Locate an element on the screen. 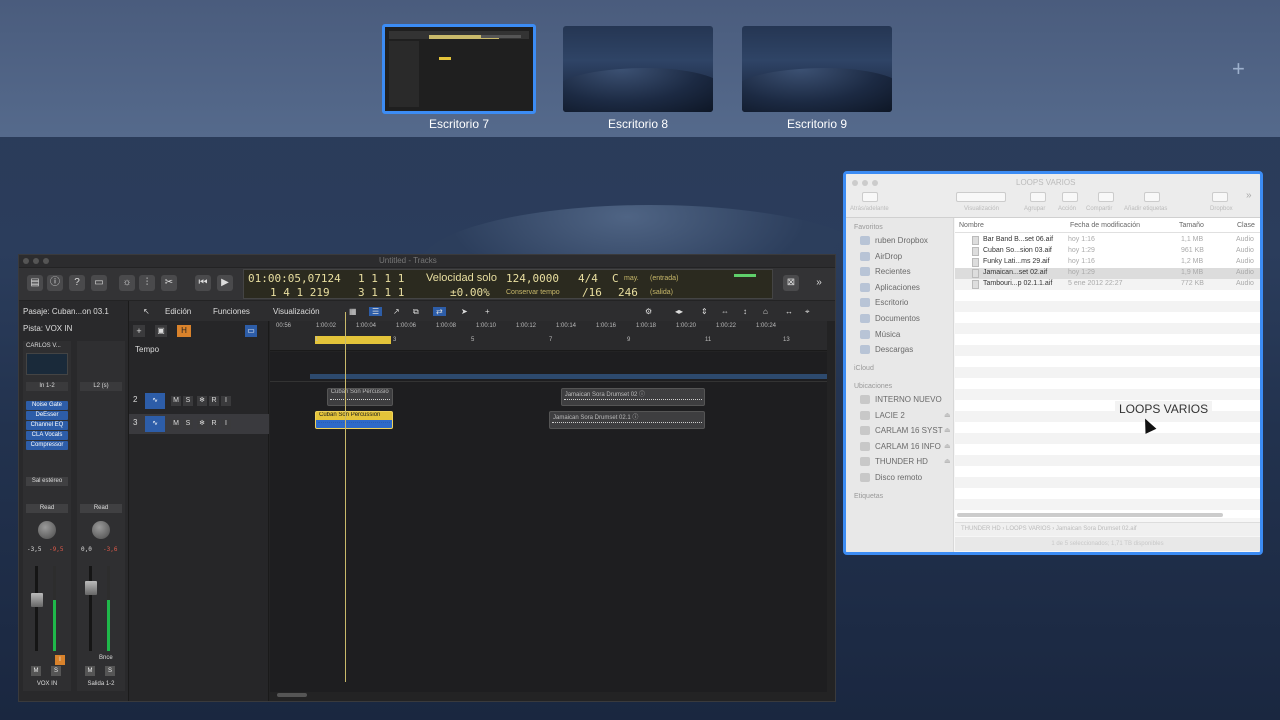 Image resolution: width=1280 pixels, height=720 pixels. editors-icon: ✂ is located at coordinates (169, 283).